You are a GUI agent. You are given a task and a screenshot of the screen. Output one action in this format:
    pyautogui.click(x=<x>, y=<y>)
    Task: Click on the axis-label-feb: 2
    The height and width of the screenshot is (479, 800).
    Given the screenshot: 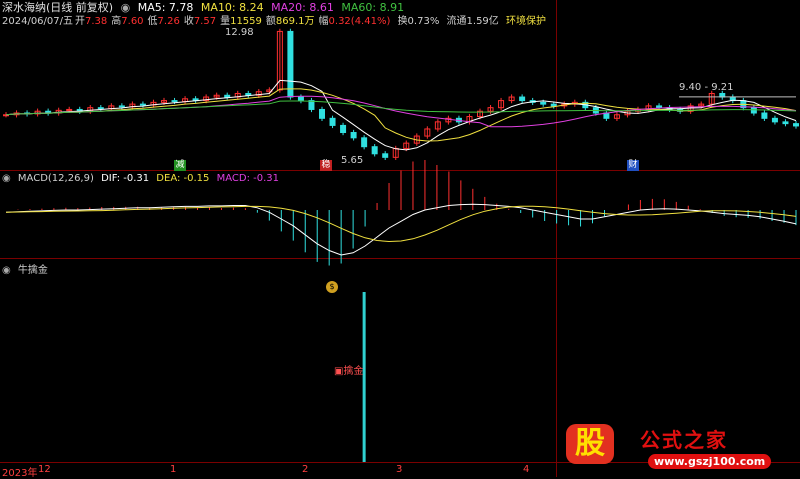 What is the action you would take?
    pyautogui.click(x=305, y=469)
    